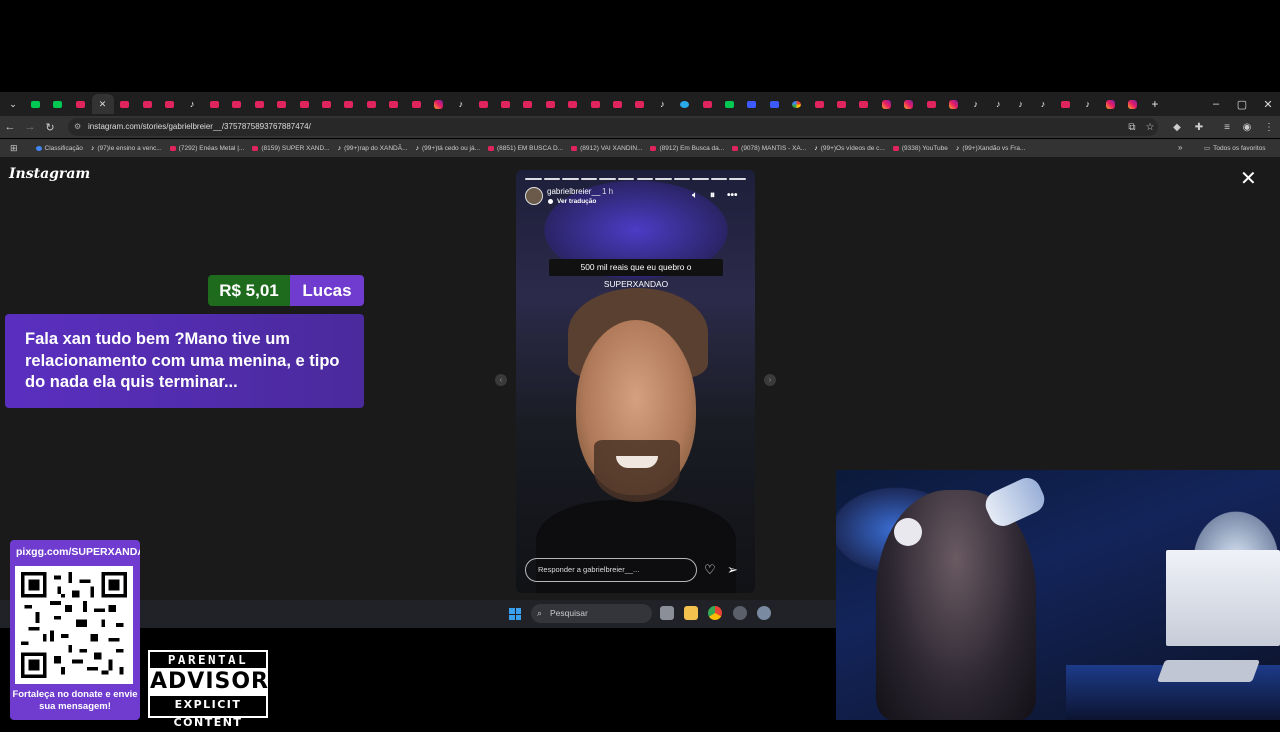 Image resolution: width=1280 pixels, height=732 pixels. What do you see at coordinates (1235, 148) in the screenshot?
I see `all-bookmarks-folder: ▭ Todos os favoritos` at bounding box center [1235, 148].